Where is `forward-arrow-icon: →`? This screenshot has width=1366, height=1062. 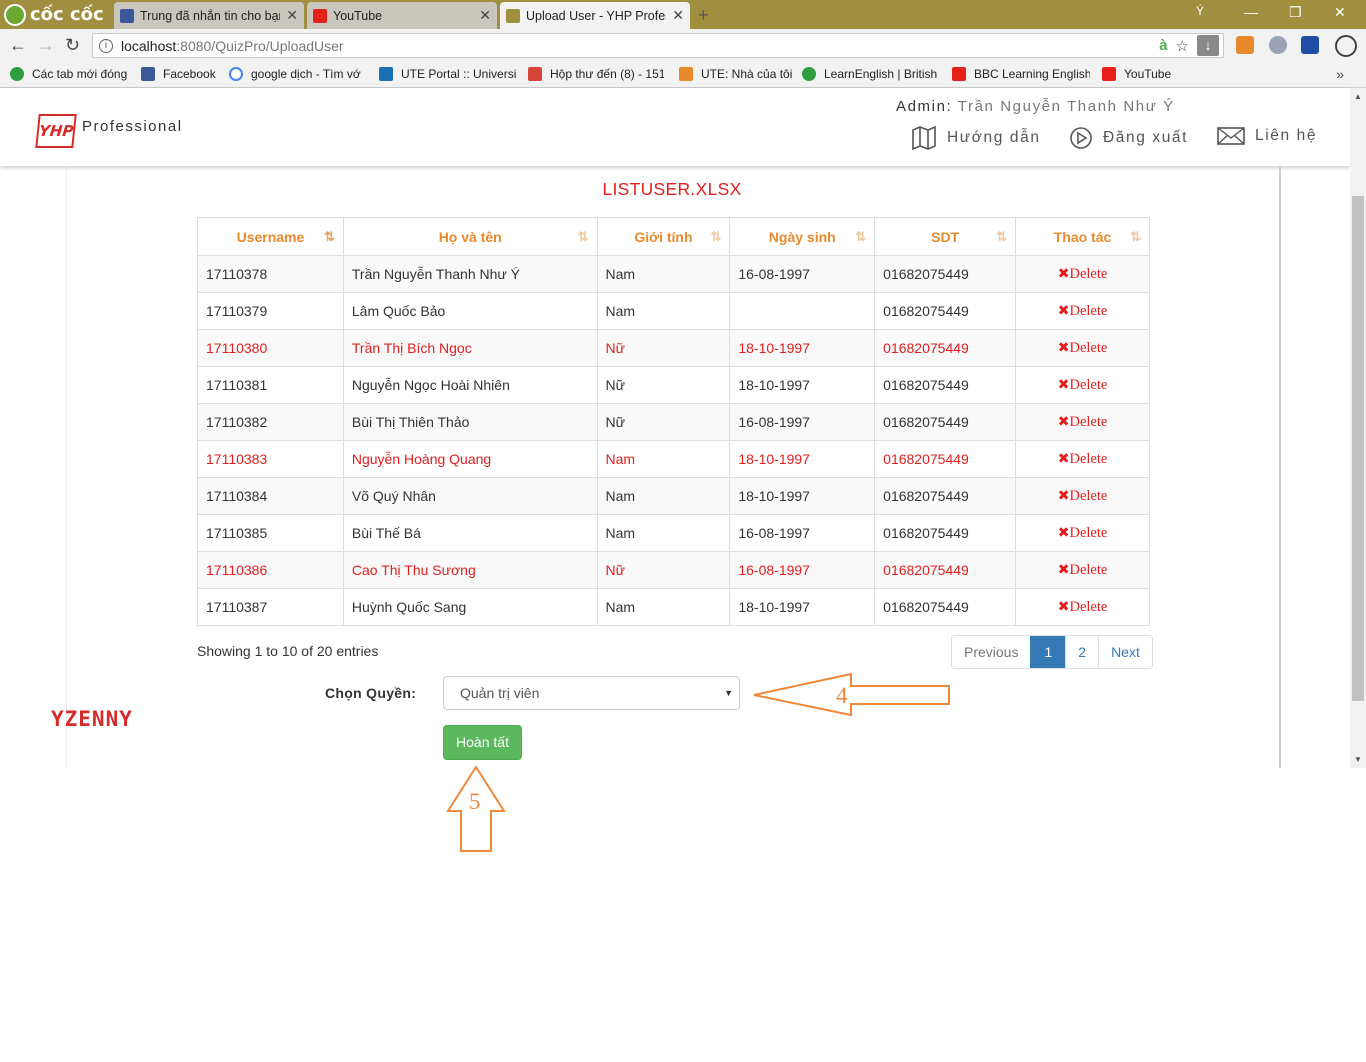
forward-arrow-icon: → is located at coordinates (46, 45).